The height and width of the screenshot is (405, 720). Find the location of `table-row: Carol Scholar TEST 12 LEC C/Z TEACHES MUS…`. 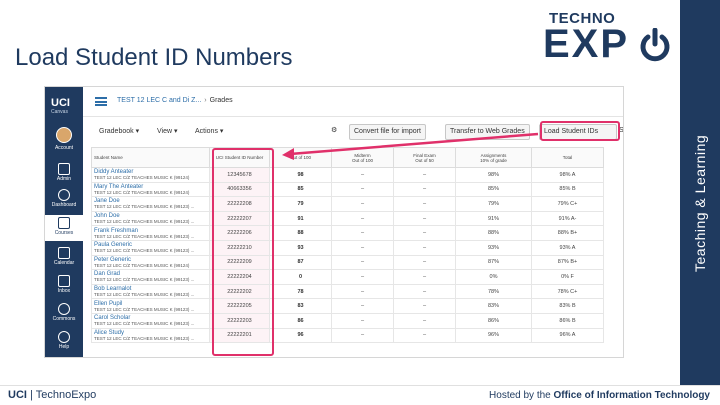

table-row: Carol Scholar TEST 12 LEC C/Z TEACHES MUS… is located at coordinates (347, 320).